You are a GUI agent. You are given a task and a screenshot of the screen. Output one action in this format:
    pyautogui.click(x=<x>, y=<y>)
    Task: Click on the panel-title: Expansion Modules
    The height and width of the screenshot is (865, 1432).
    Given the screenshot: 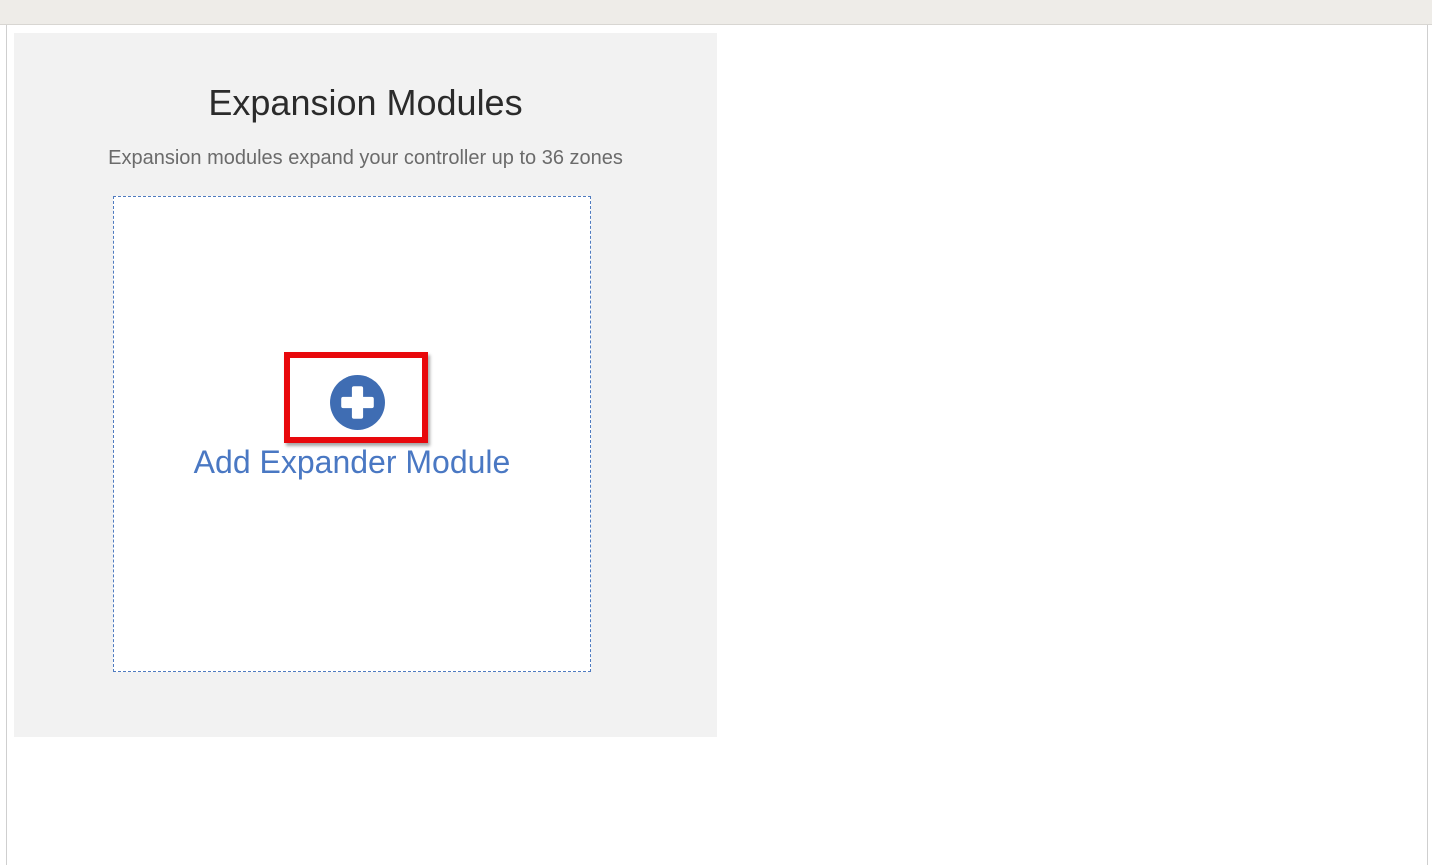 What is the action you would take?
    pyautogui.click(x=365, y=102)
    